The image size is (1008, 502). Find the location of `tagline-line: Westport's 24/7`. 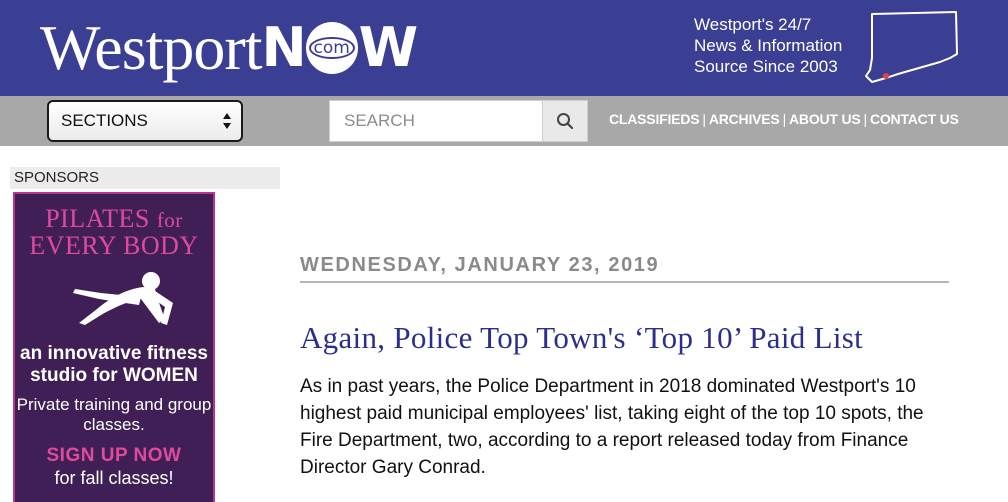

tagline-line: Westport's 24/7 is located at coordinates (753, 24).